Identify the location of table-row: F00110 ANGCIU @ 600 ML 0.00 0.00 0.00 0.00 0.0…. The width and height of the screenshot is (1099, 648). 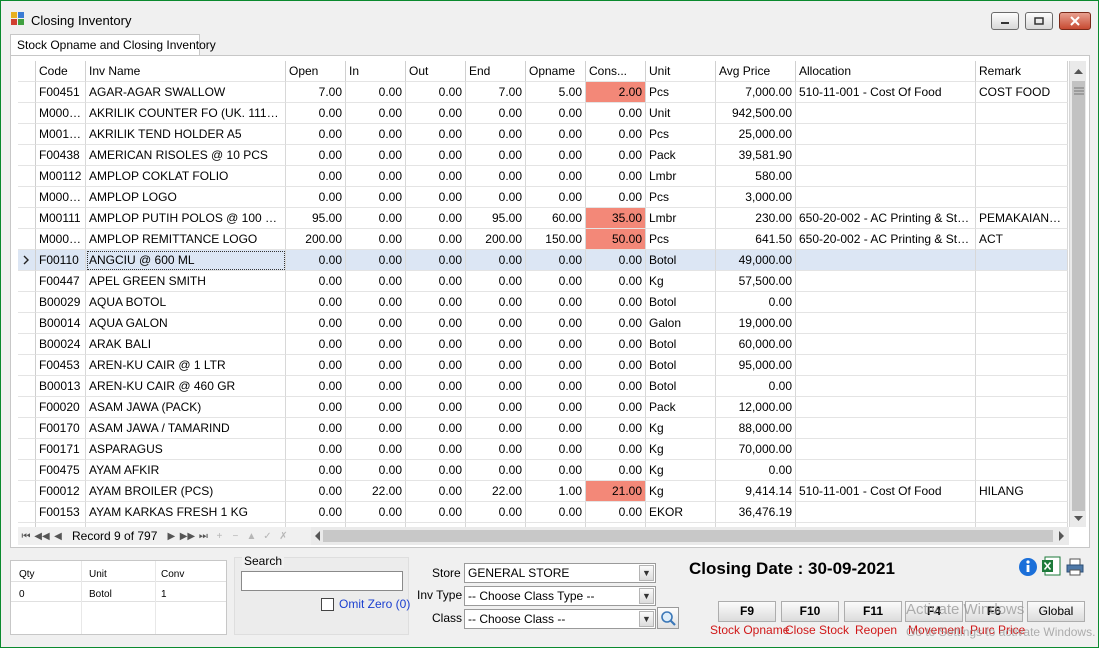
(543, 260).